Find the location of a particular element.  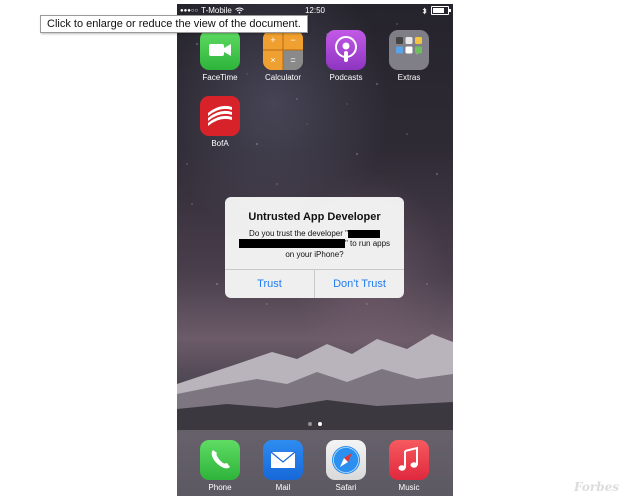

dont-trust-button: Don't Trust is located at coordinates (359, 284).